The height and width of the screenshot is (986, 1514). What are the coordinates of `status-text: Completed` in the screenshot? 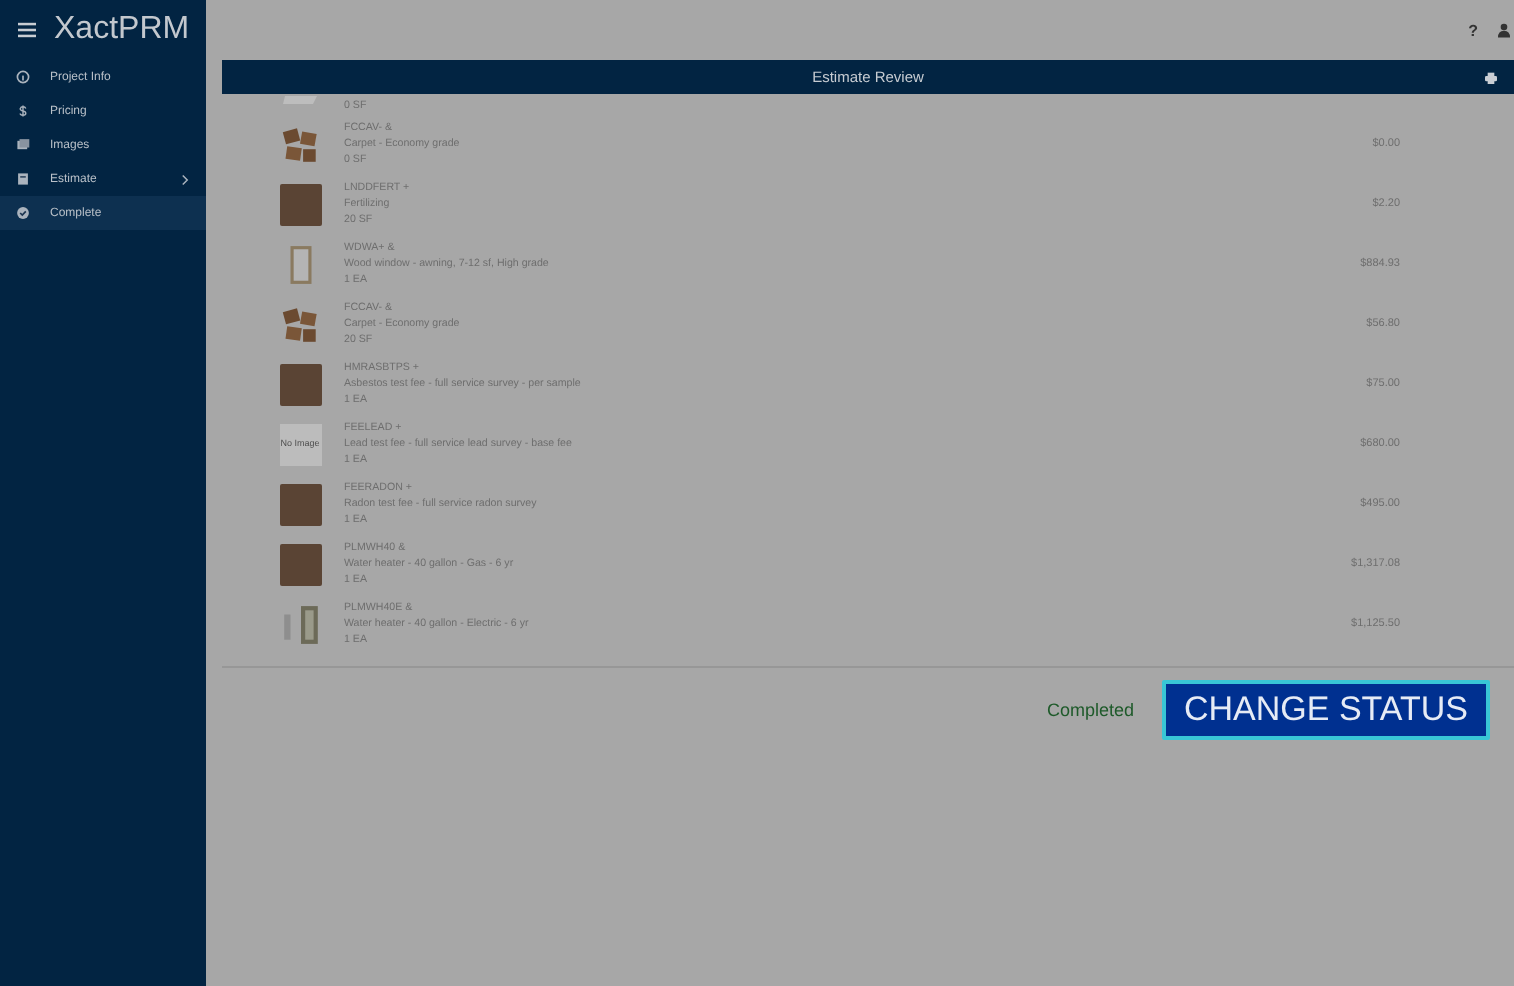 It's located at (1090, 710).